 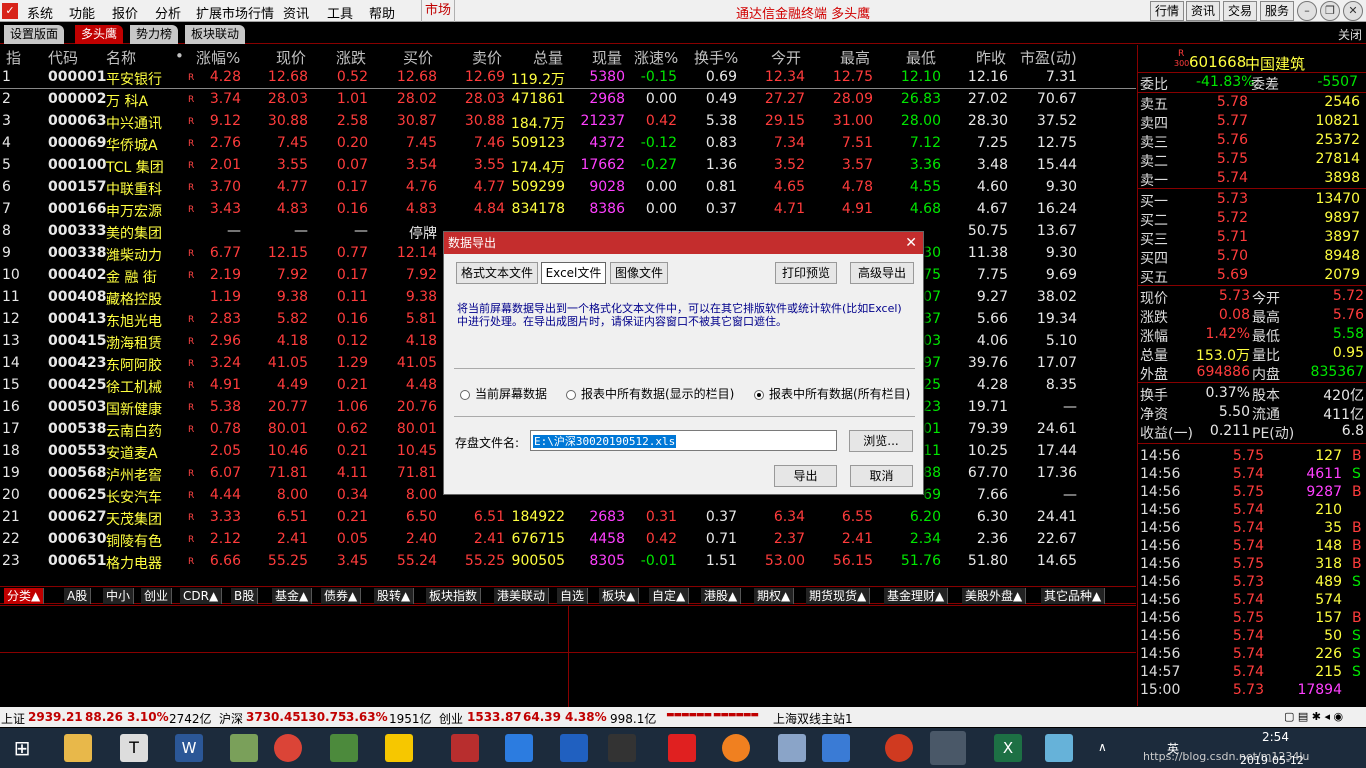 I want to click on category-tab: 分类▲, so click(x=24, y=596).